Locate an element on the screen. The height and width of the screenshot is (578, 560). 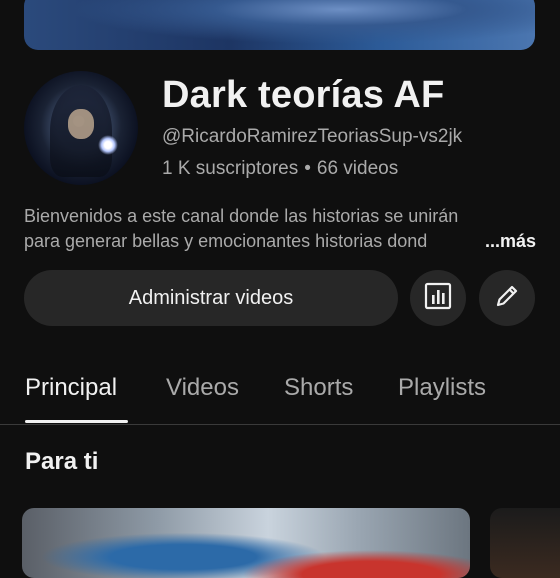
pencil-icon is located at coordinates (507, 298).